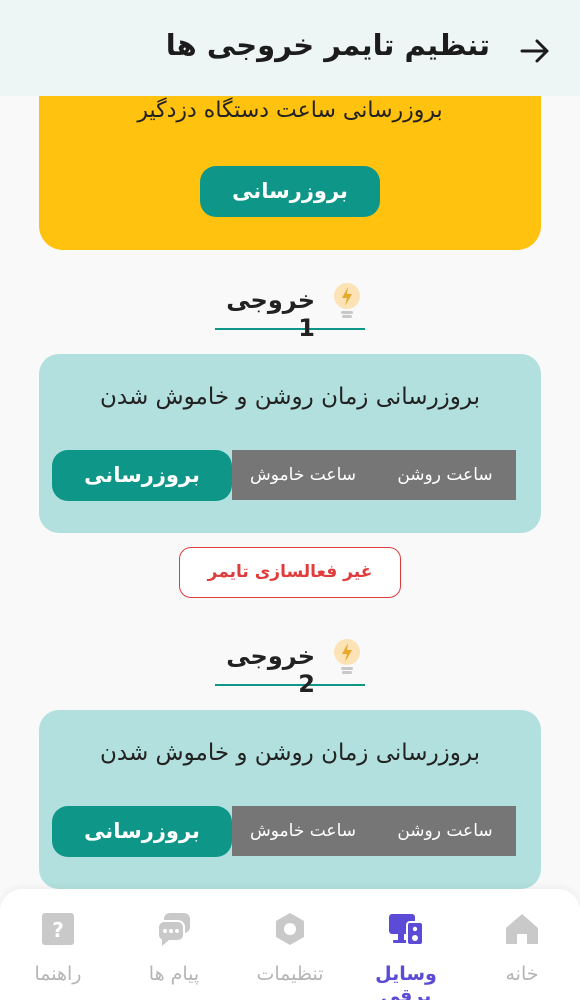 Image resolution: width=580 pixels, height=1000 pixels. What do you see at coordinates (290, 929) in the screenshot?
I see `settings-icon` at bounding box center [290, 929].